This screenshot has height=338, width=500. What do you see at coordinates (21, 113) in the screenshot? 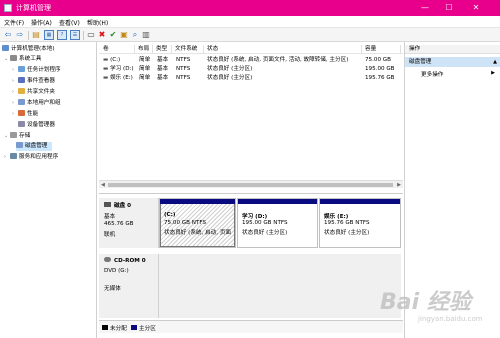
I see `performance-icon` at bounding box center [21, 113].